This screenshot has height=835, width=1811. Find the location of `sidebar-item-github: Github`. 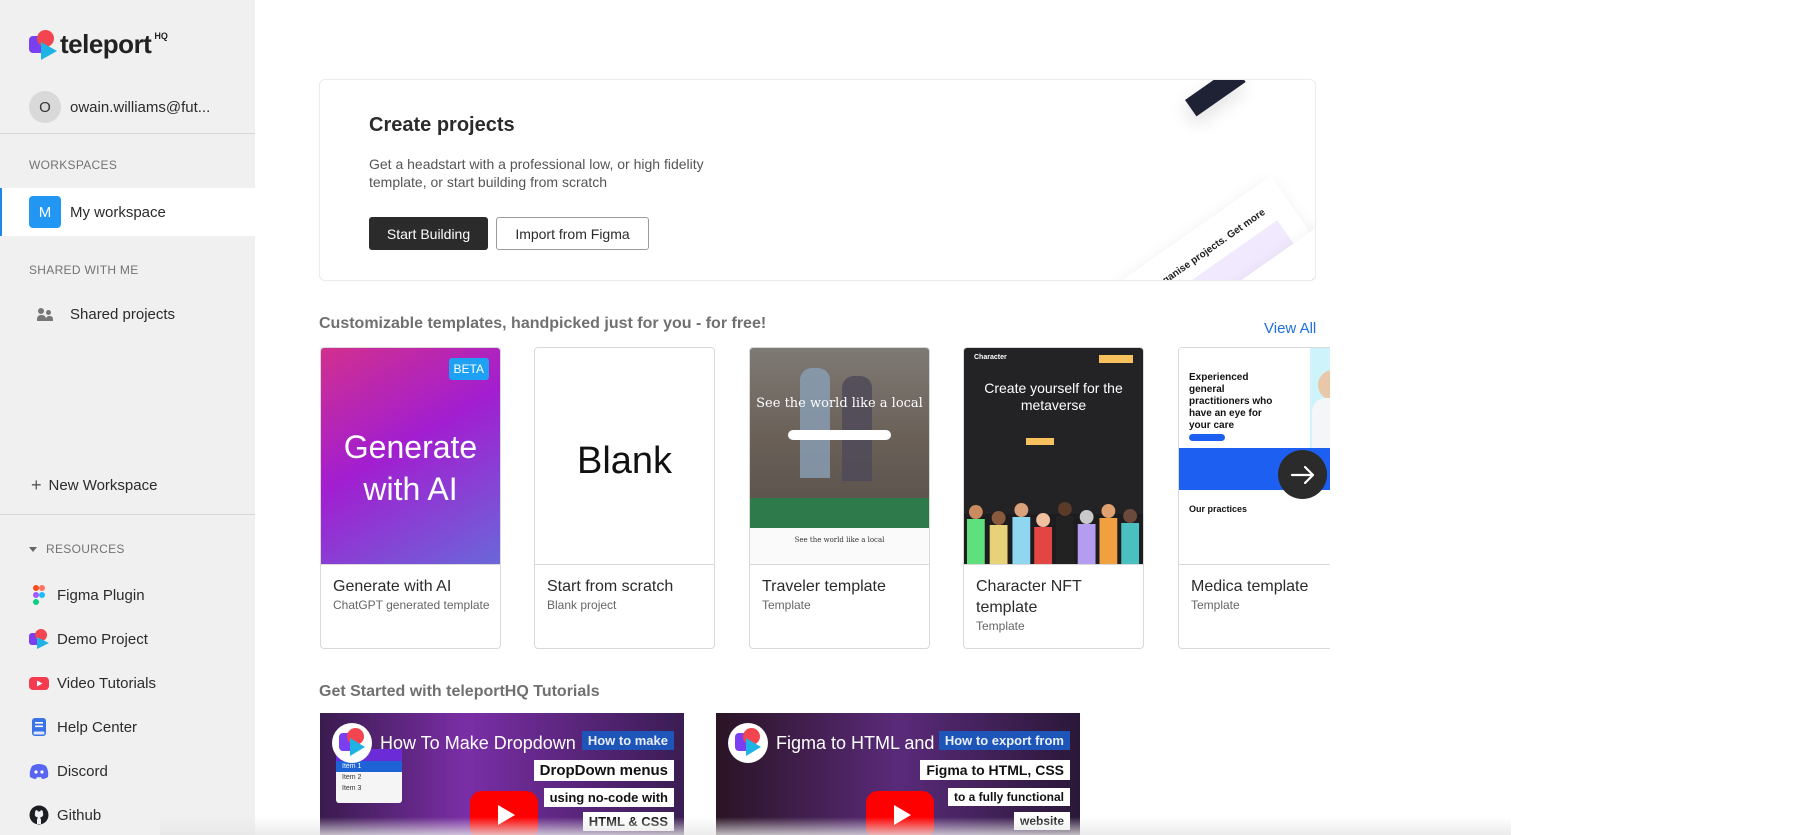

sidebar-item-github: Github is located at coordinates (65, 815).